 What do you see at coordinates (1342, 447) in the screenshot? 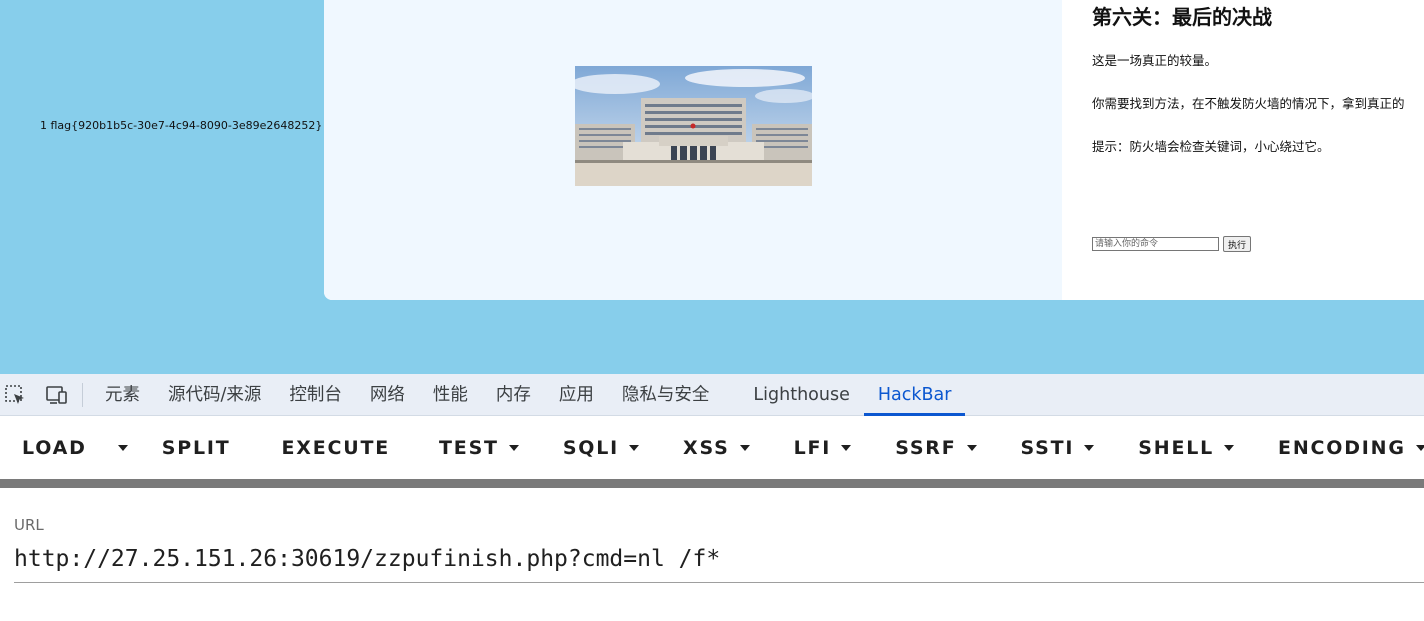
I see `encoding-menu-label: ENCODING` at bounding box center [1342, 447].